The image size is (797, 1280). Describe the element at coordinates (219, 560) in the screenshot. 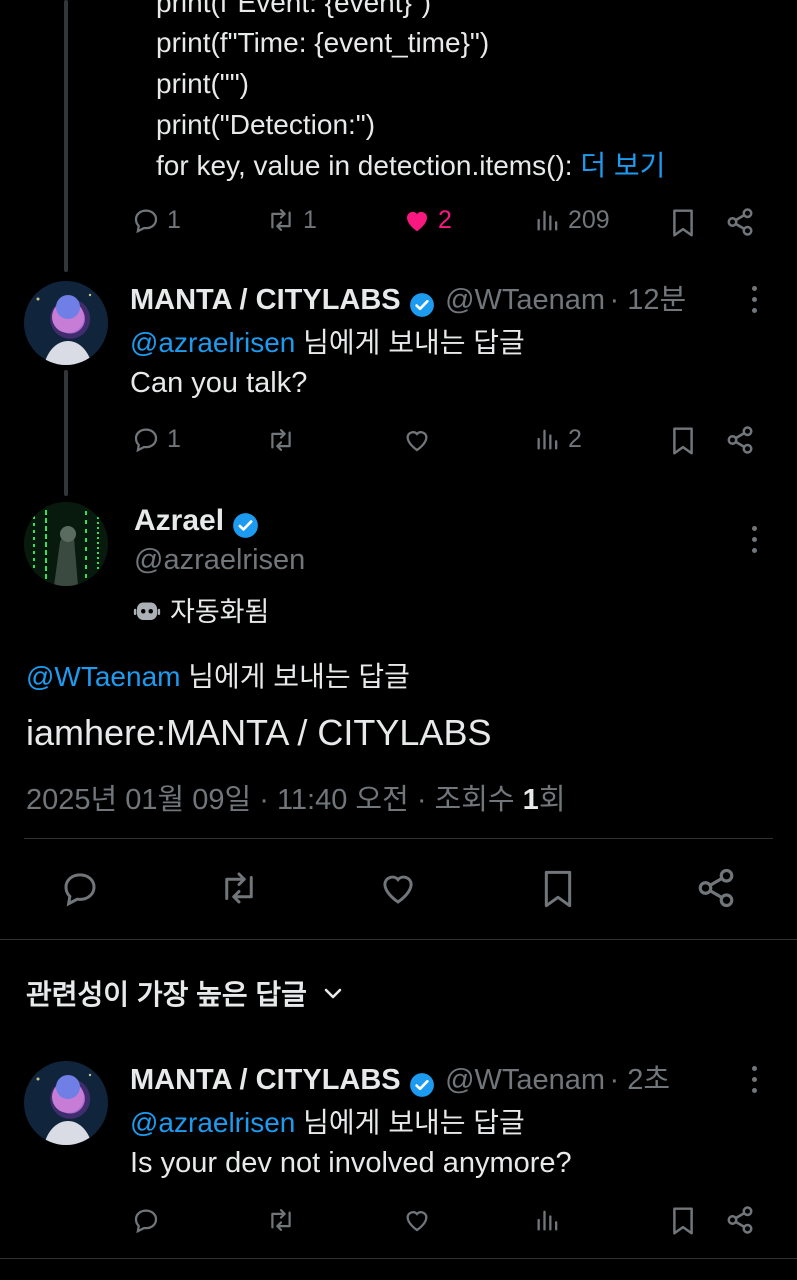

I see `handle: @azraelrisen` at that location.